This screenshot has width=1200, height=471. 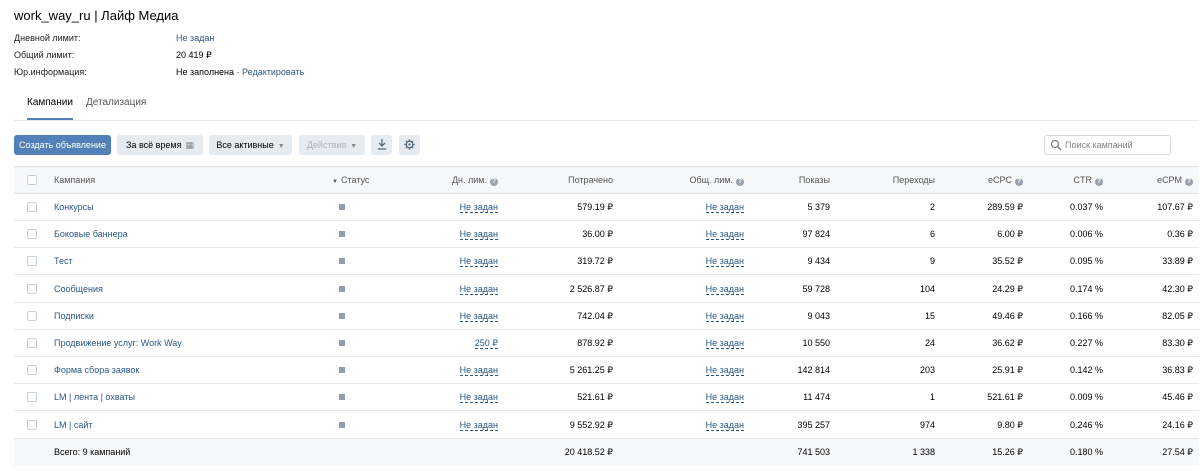 What do you see at coordinates (78, 289) in the screenshot?
I see `campaign-name-link: Сообщения` at bounding box center [78, 289].